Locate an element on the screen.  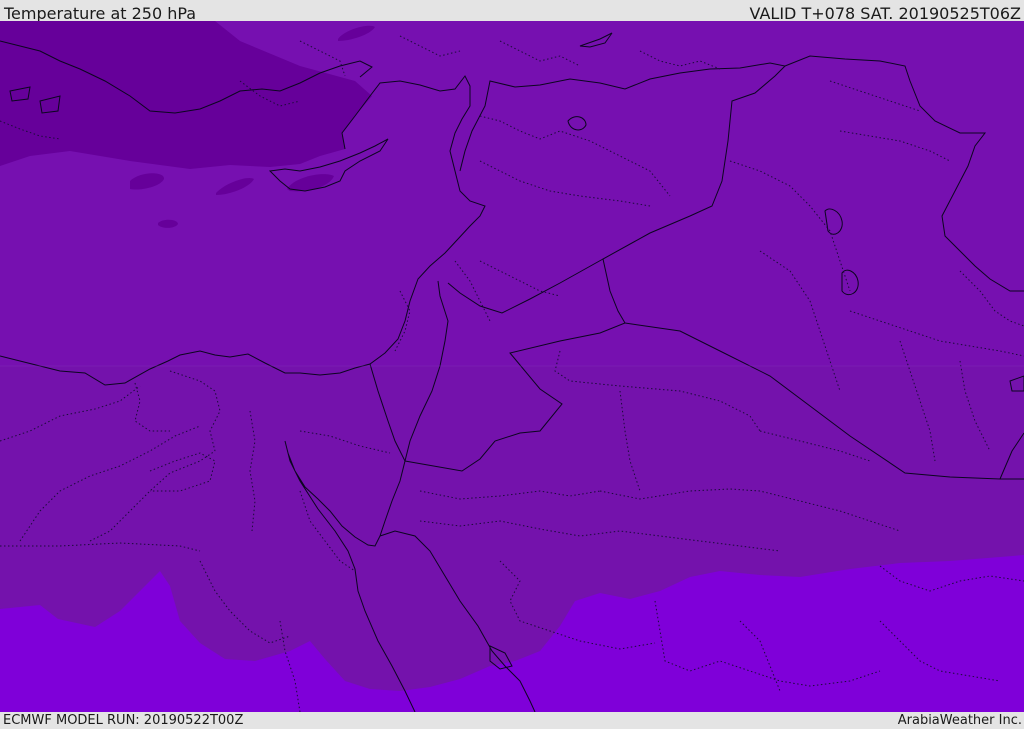
credit-label: ArabiaWeather Inc. is located at coordinates (959, 720).